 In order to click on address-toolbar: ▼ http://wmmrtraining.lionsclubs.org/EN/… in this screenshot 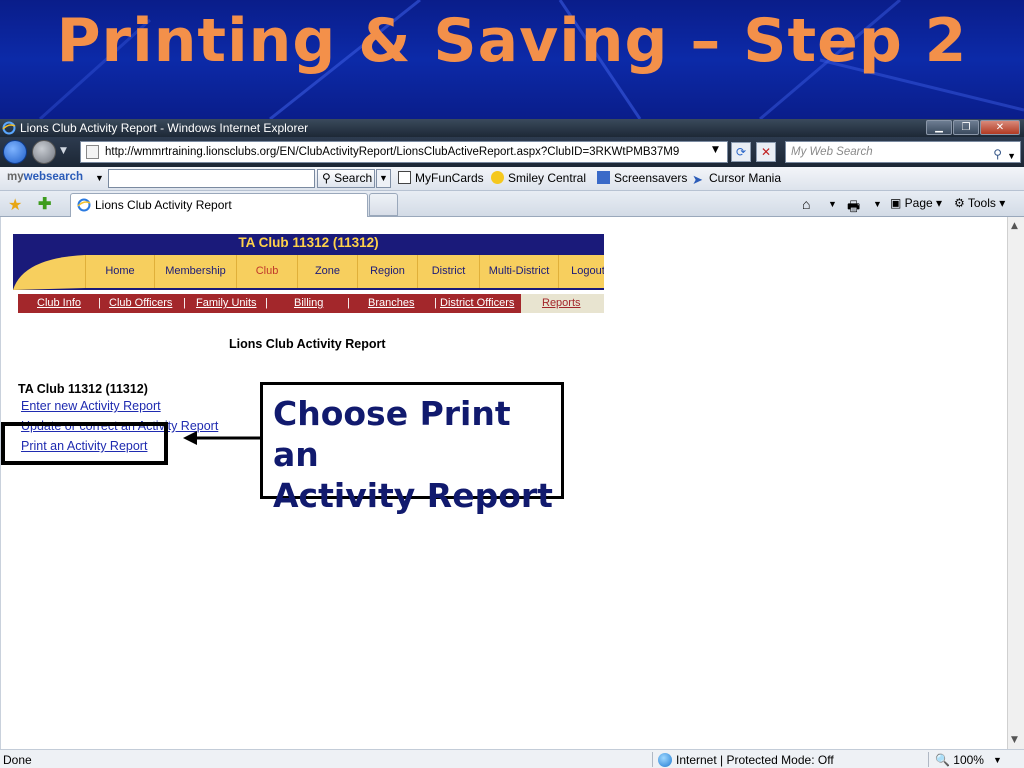, I will do `click(512, 152)`.